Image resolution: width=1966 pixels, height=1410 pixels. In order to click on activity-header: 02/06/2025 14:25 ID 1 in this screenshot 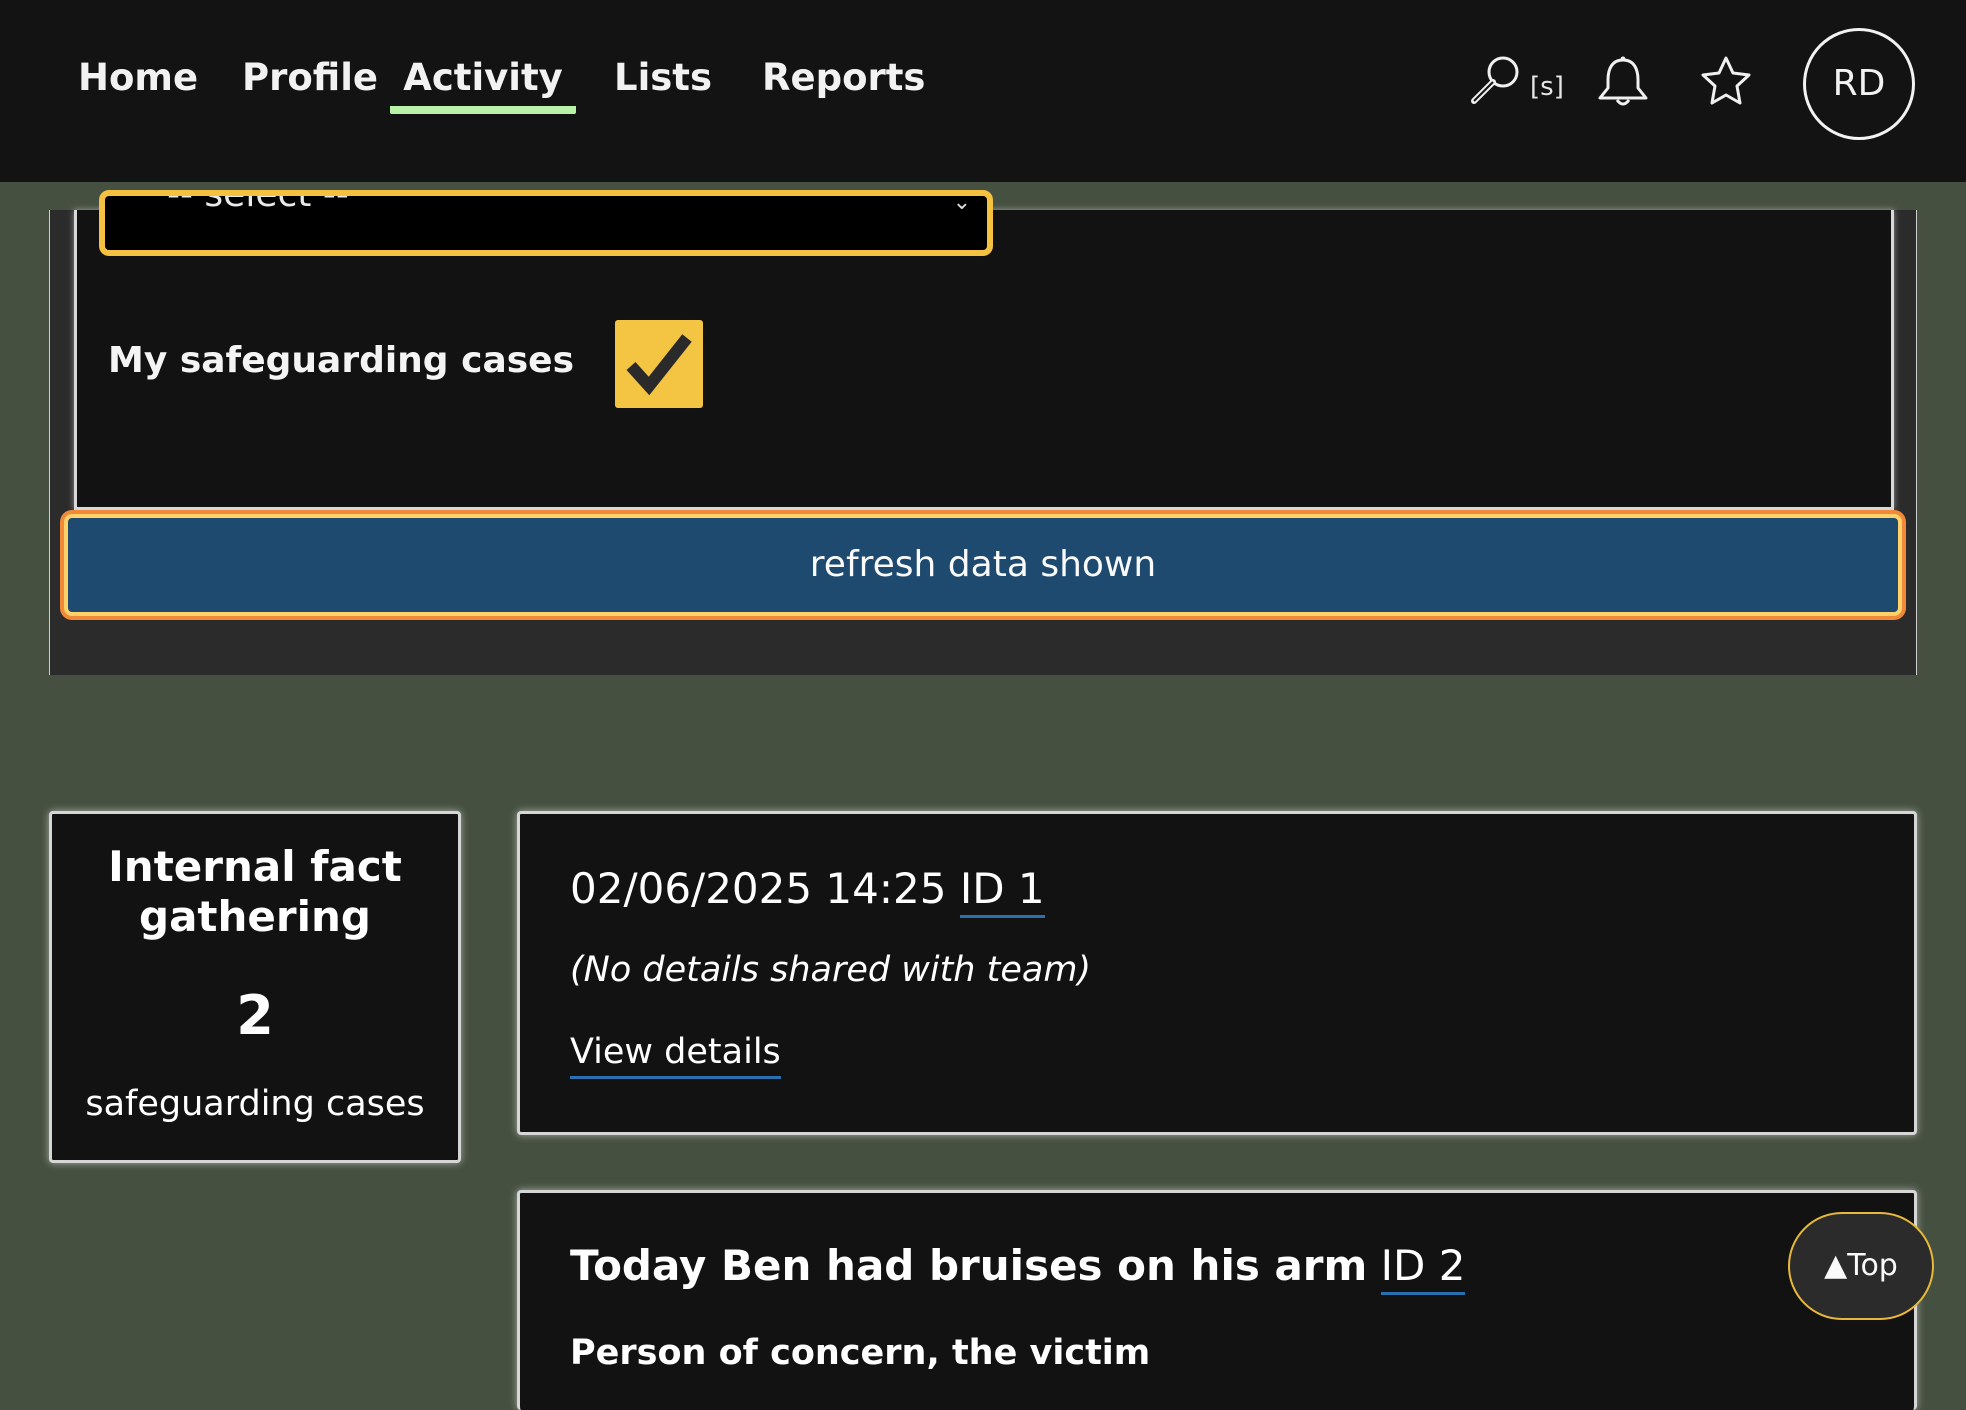, I will do `click(807, 891)`.